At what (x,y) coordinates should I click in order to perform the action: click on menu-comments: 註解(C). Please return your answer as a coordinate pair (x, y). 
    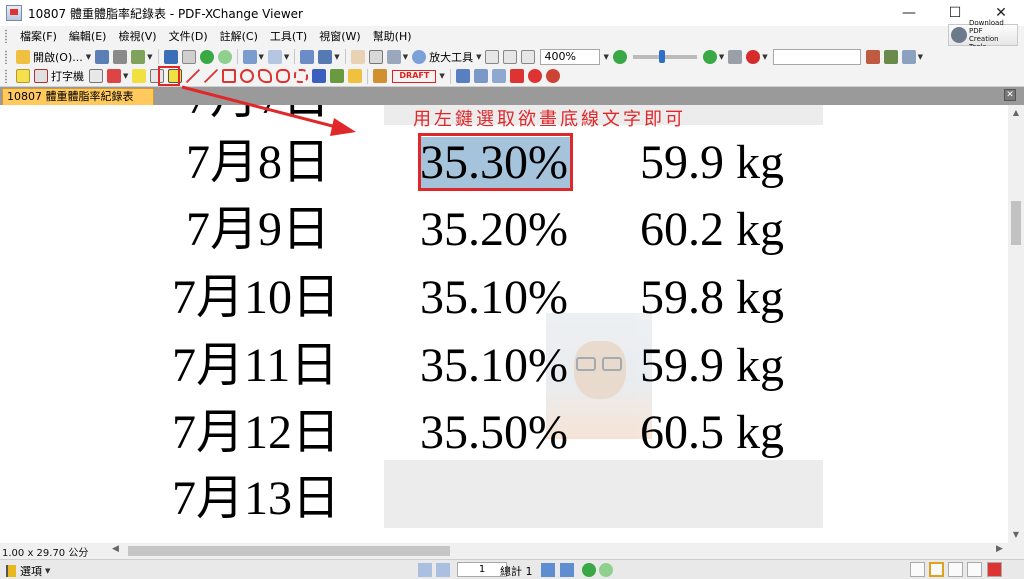
    Looking at the image, I should click on (239, 36).